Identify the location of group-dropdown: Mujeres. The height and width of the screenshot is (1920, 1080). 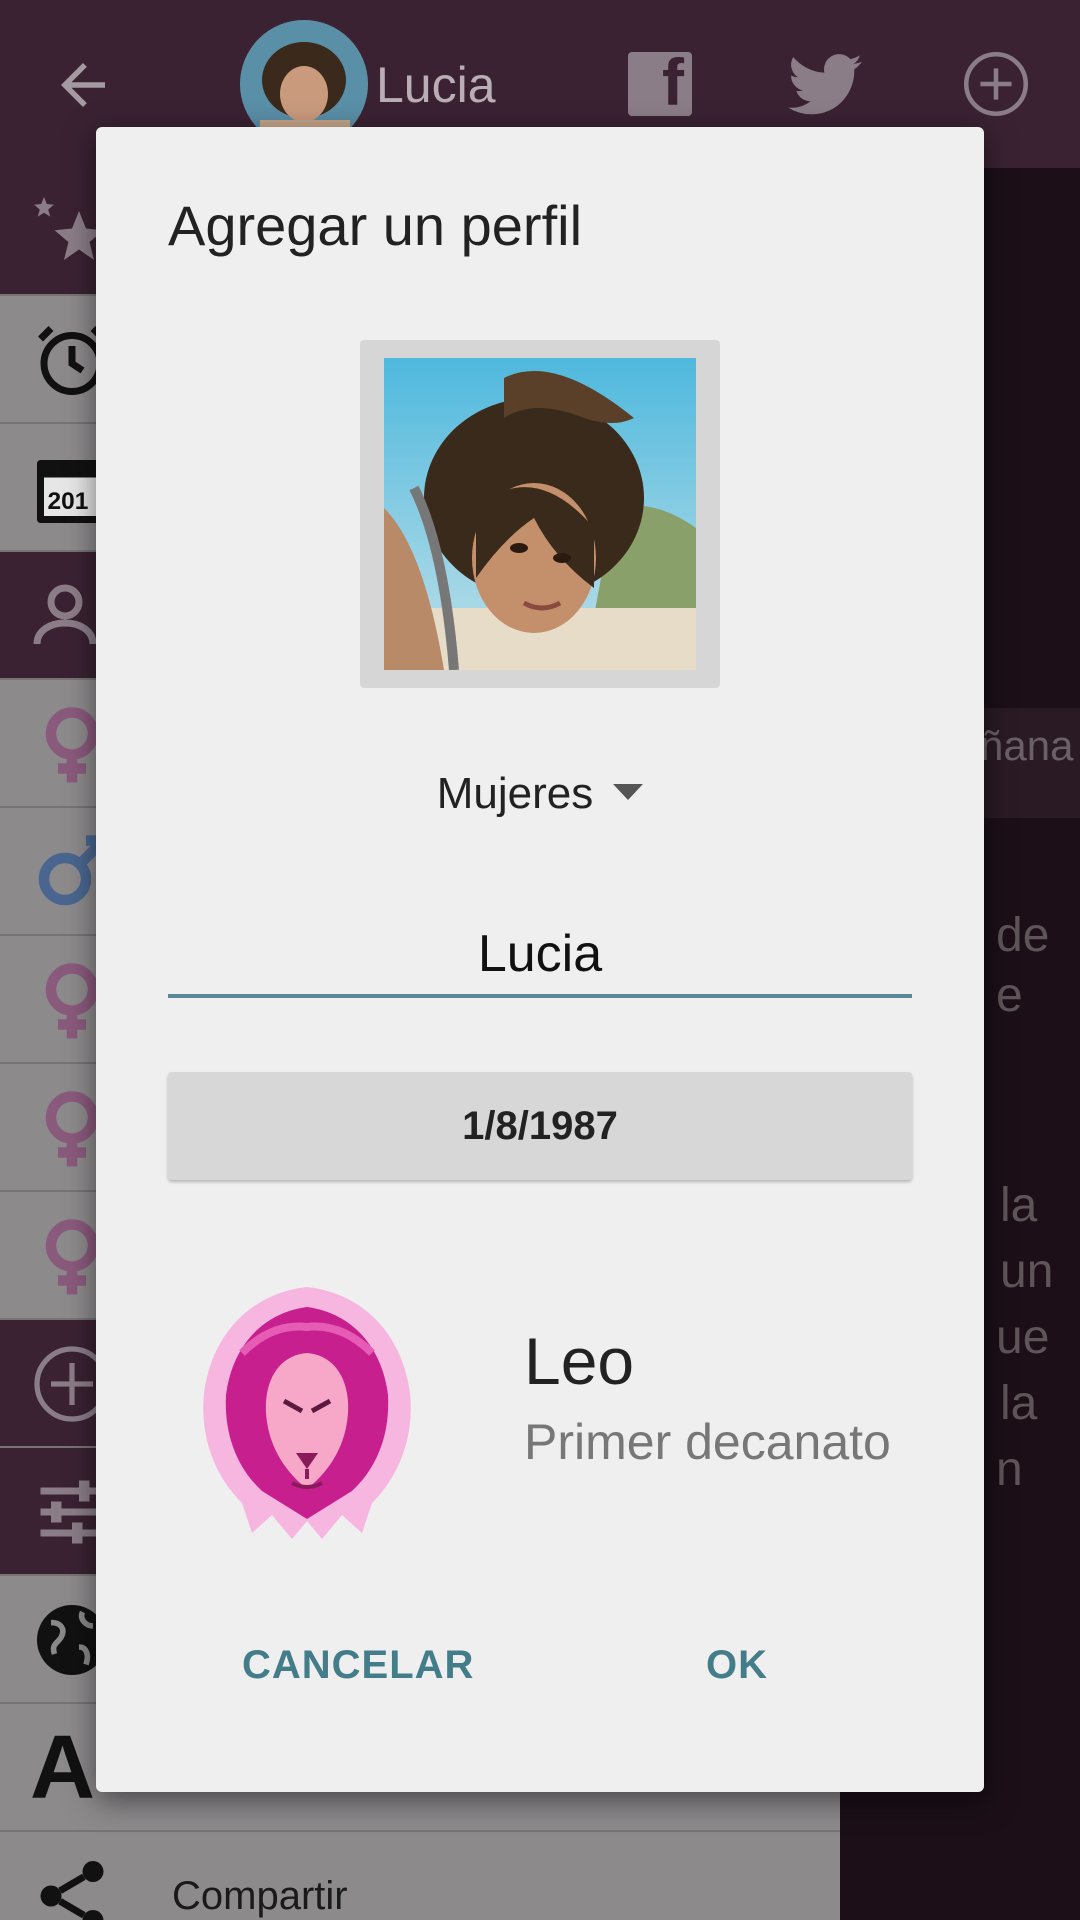
(540, 794).